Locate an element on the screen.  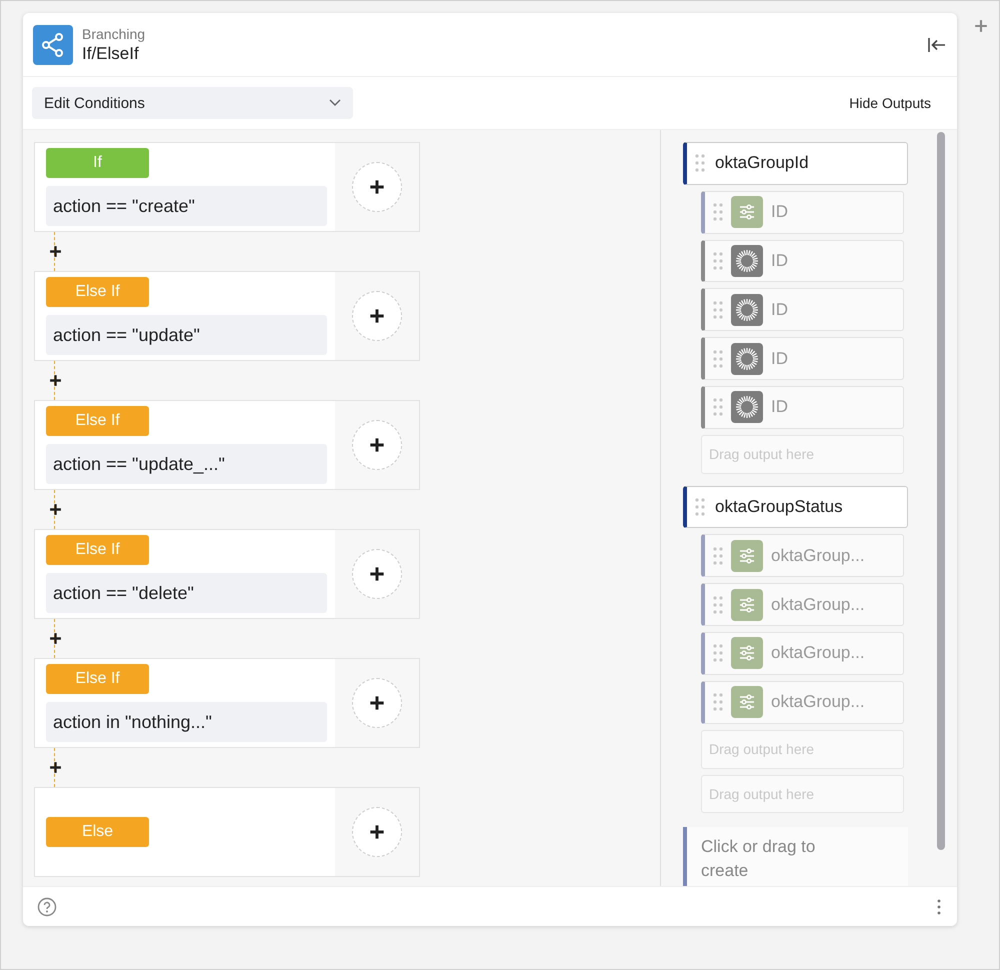
create-output-card: Click or drag to create is located at coordinates (795, 856).